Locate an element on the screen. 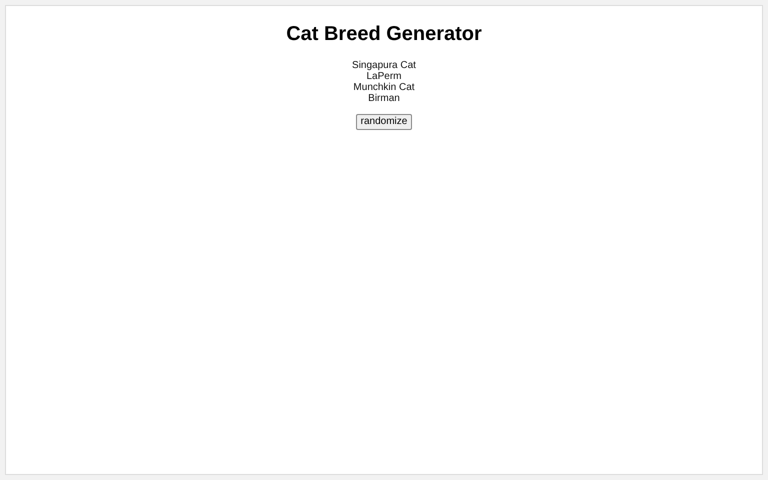  breed-name: Singapura Cat is located at coordinates (384, 65).